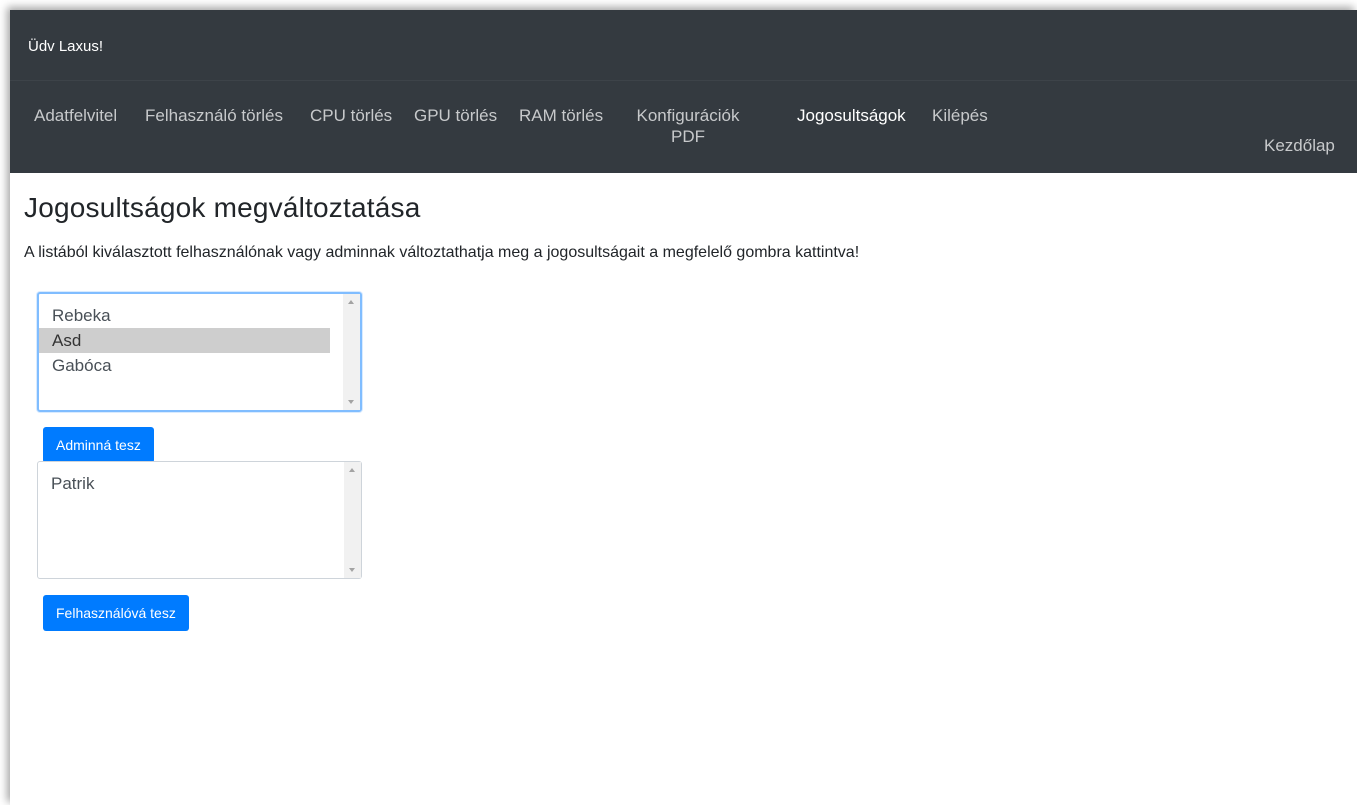  What do you see at coordinates (98, 445) in the screenshot?
I see `make-admin-button: Adminná tesz` at bounding box center [98, 445].